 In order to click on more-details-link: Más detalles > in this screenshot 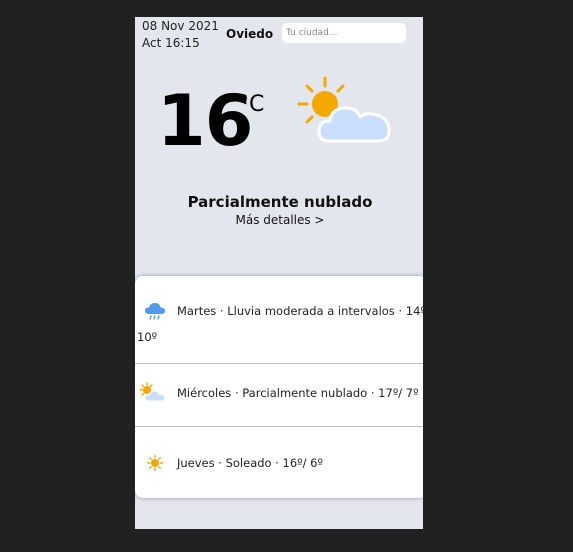, I will do `click(279, 220)`.